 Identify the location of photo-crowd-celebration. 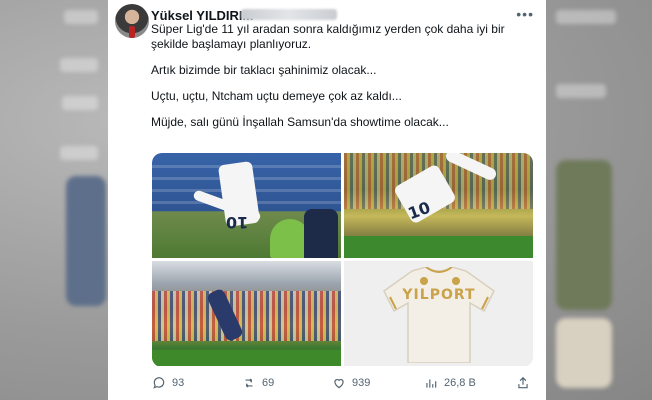
(246, 313).